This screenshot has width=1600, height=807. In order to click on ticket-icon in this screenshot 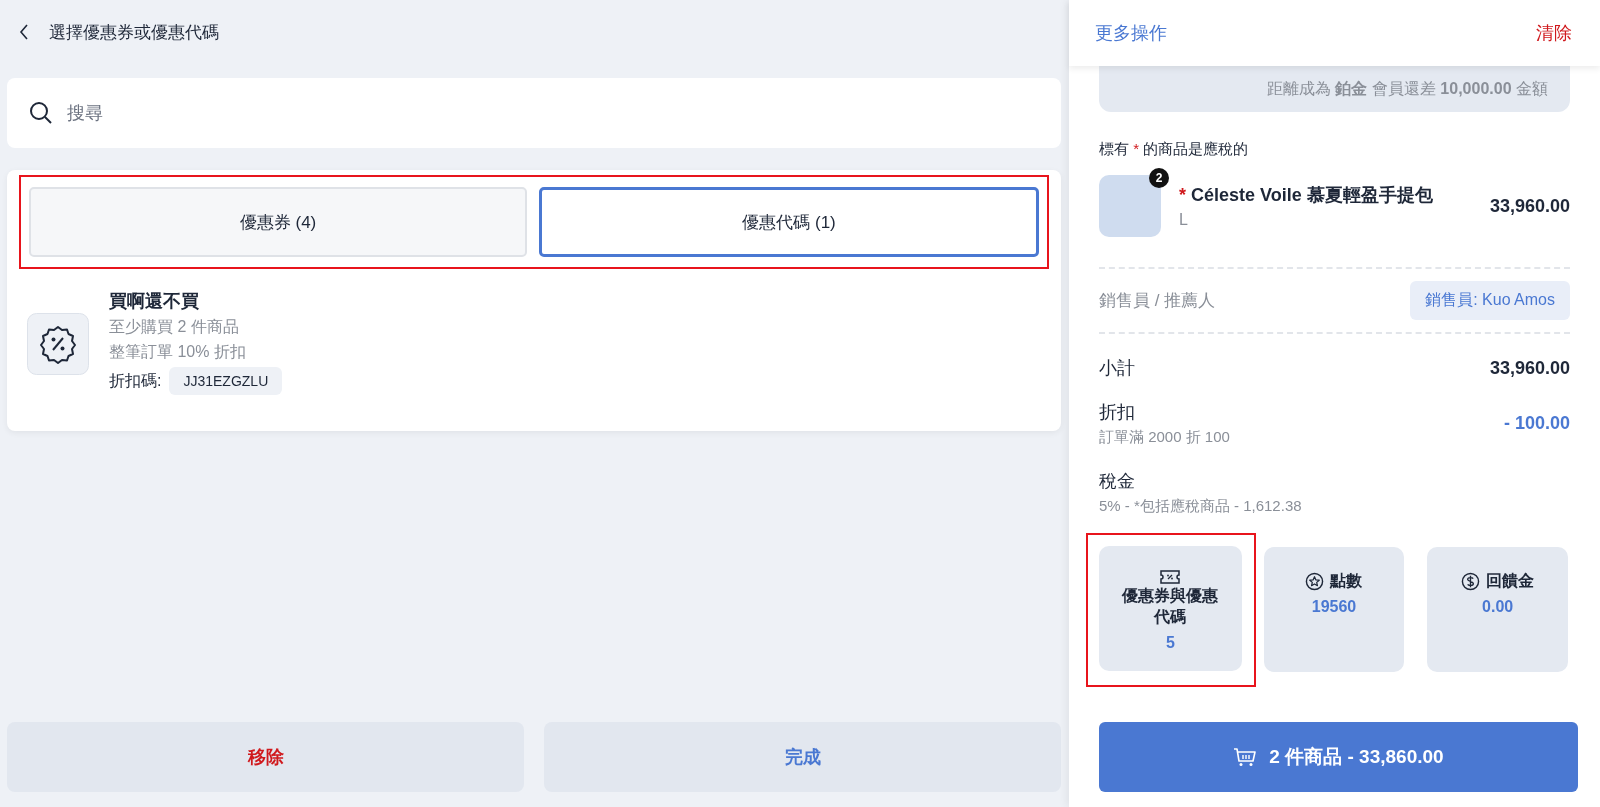, I will do `click(1170, 577)`.